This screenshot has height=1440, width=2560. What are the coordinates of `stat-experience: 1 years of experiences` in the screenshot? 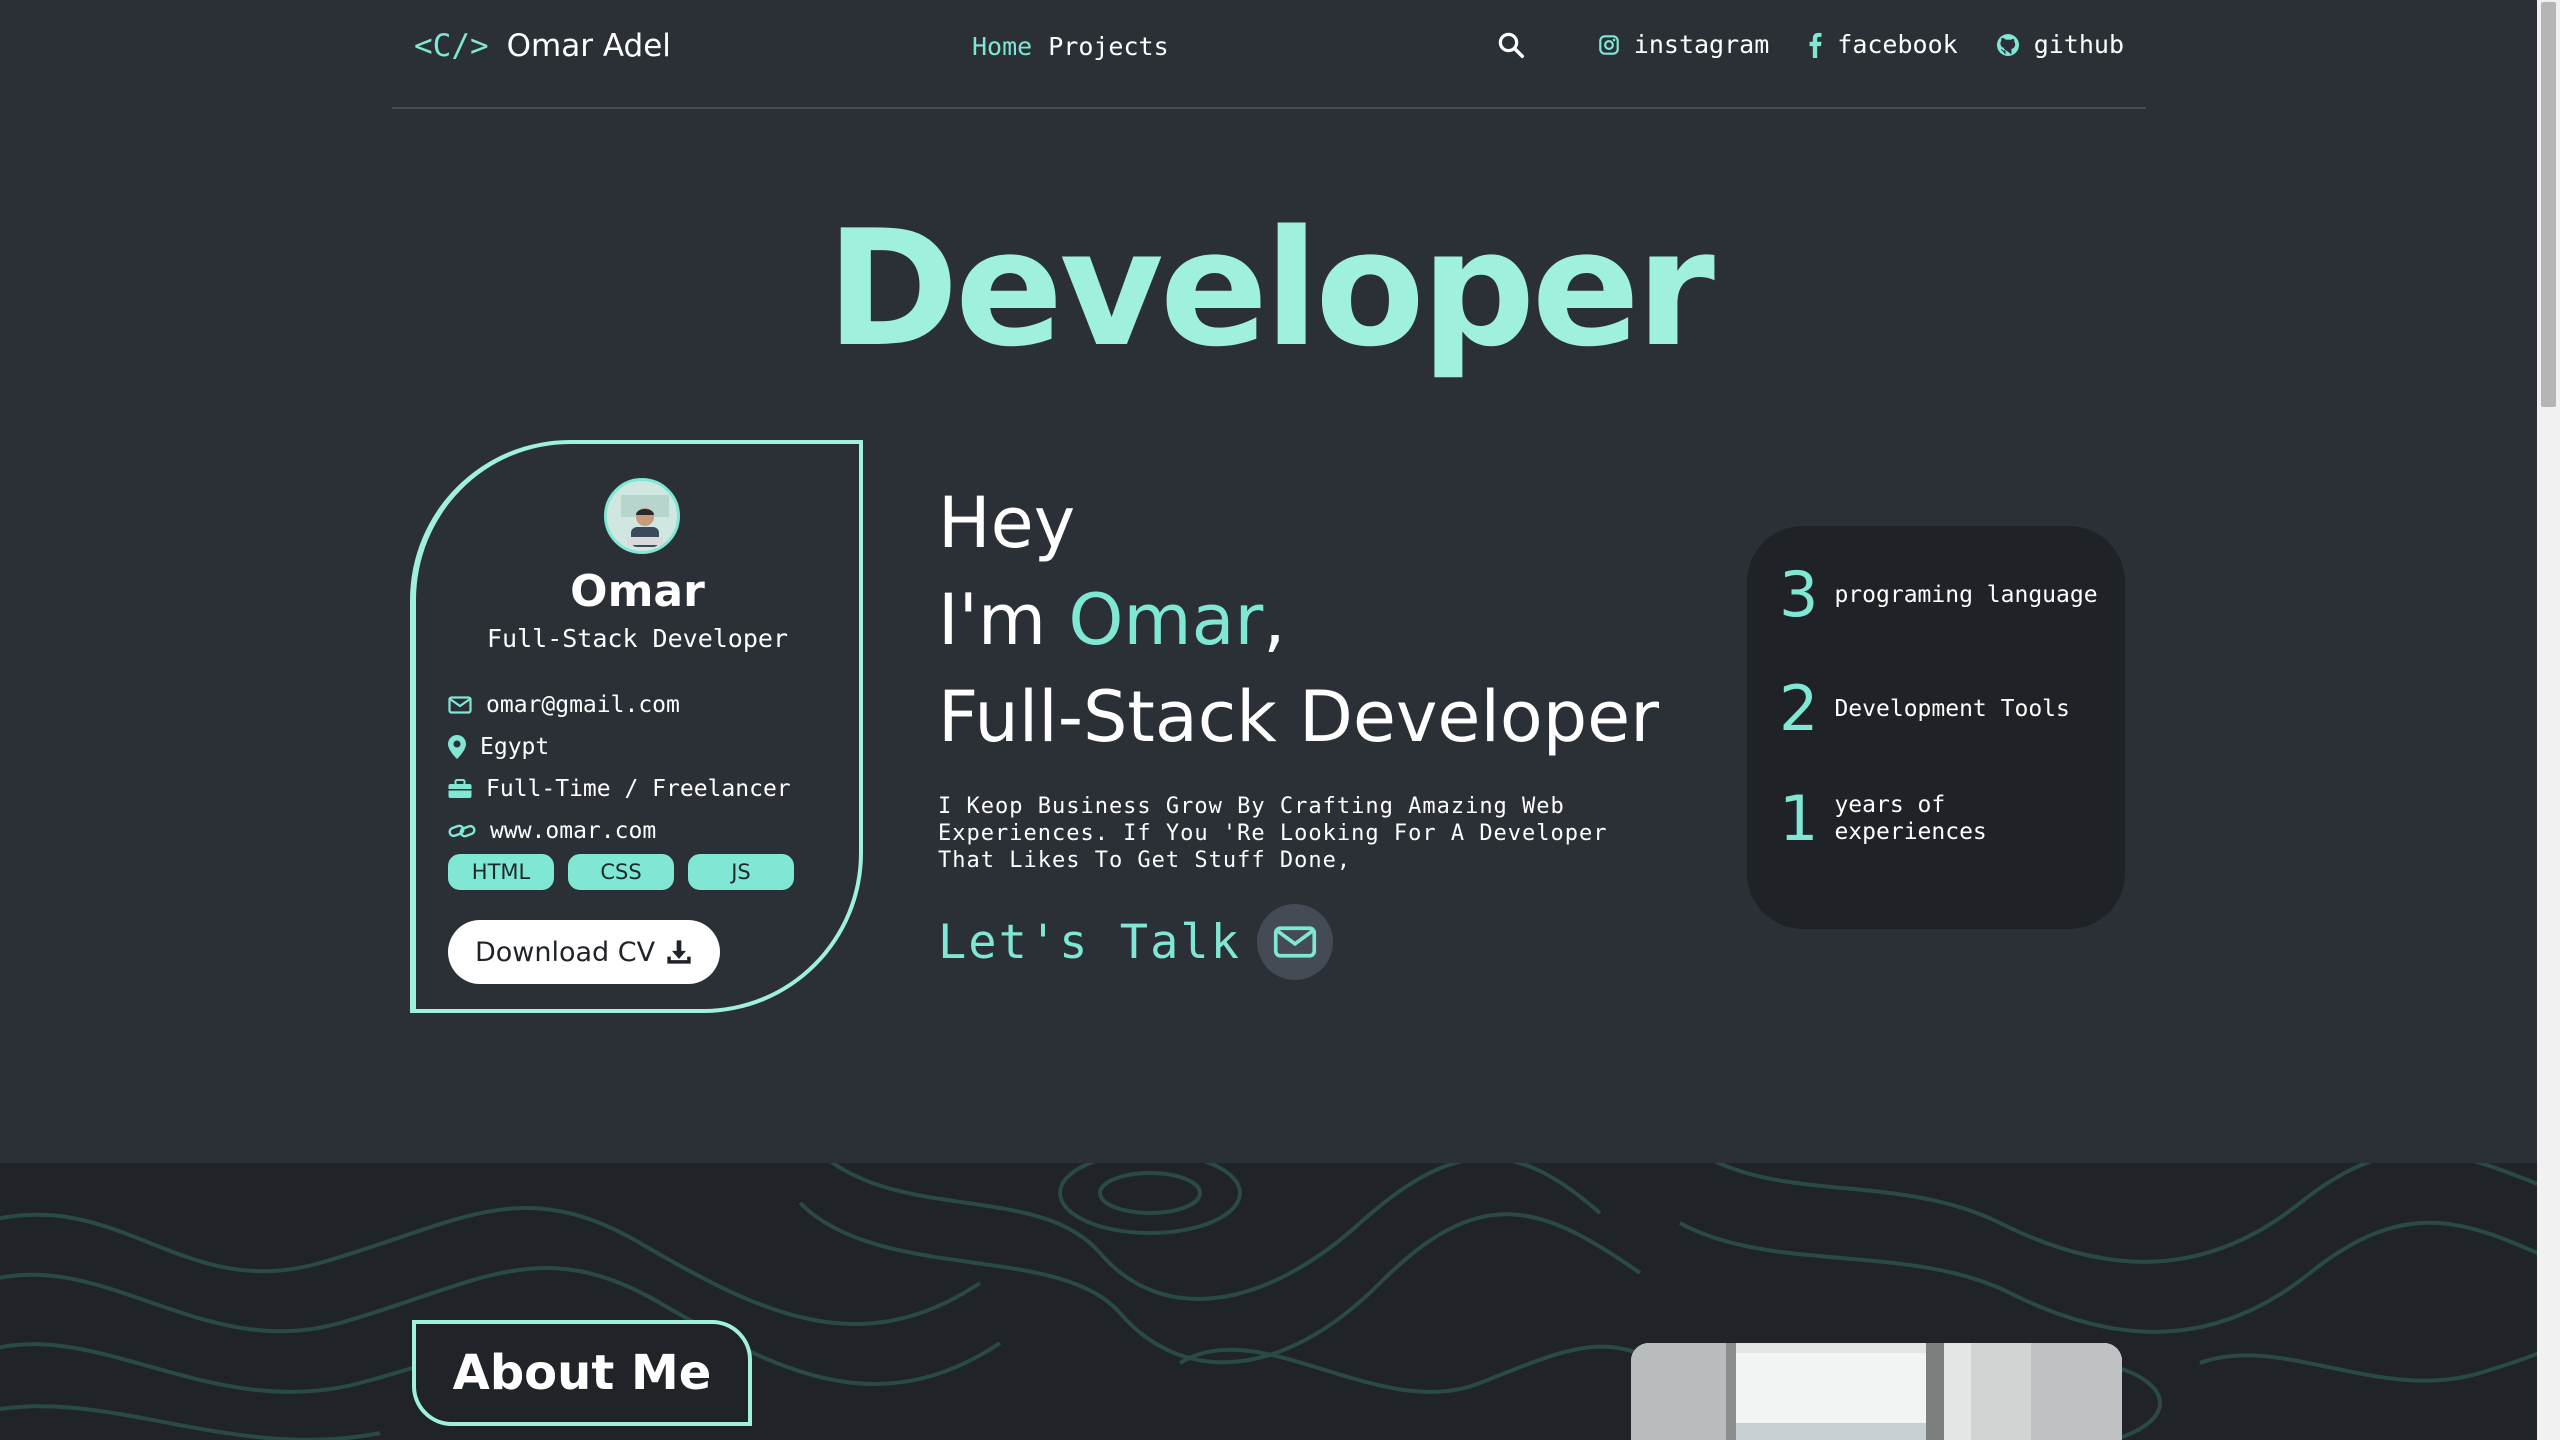 It's located at (1883, 819).